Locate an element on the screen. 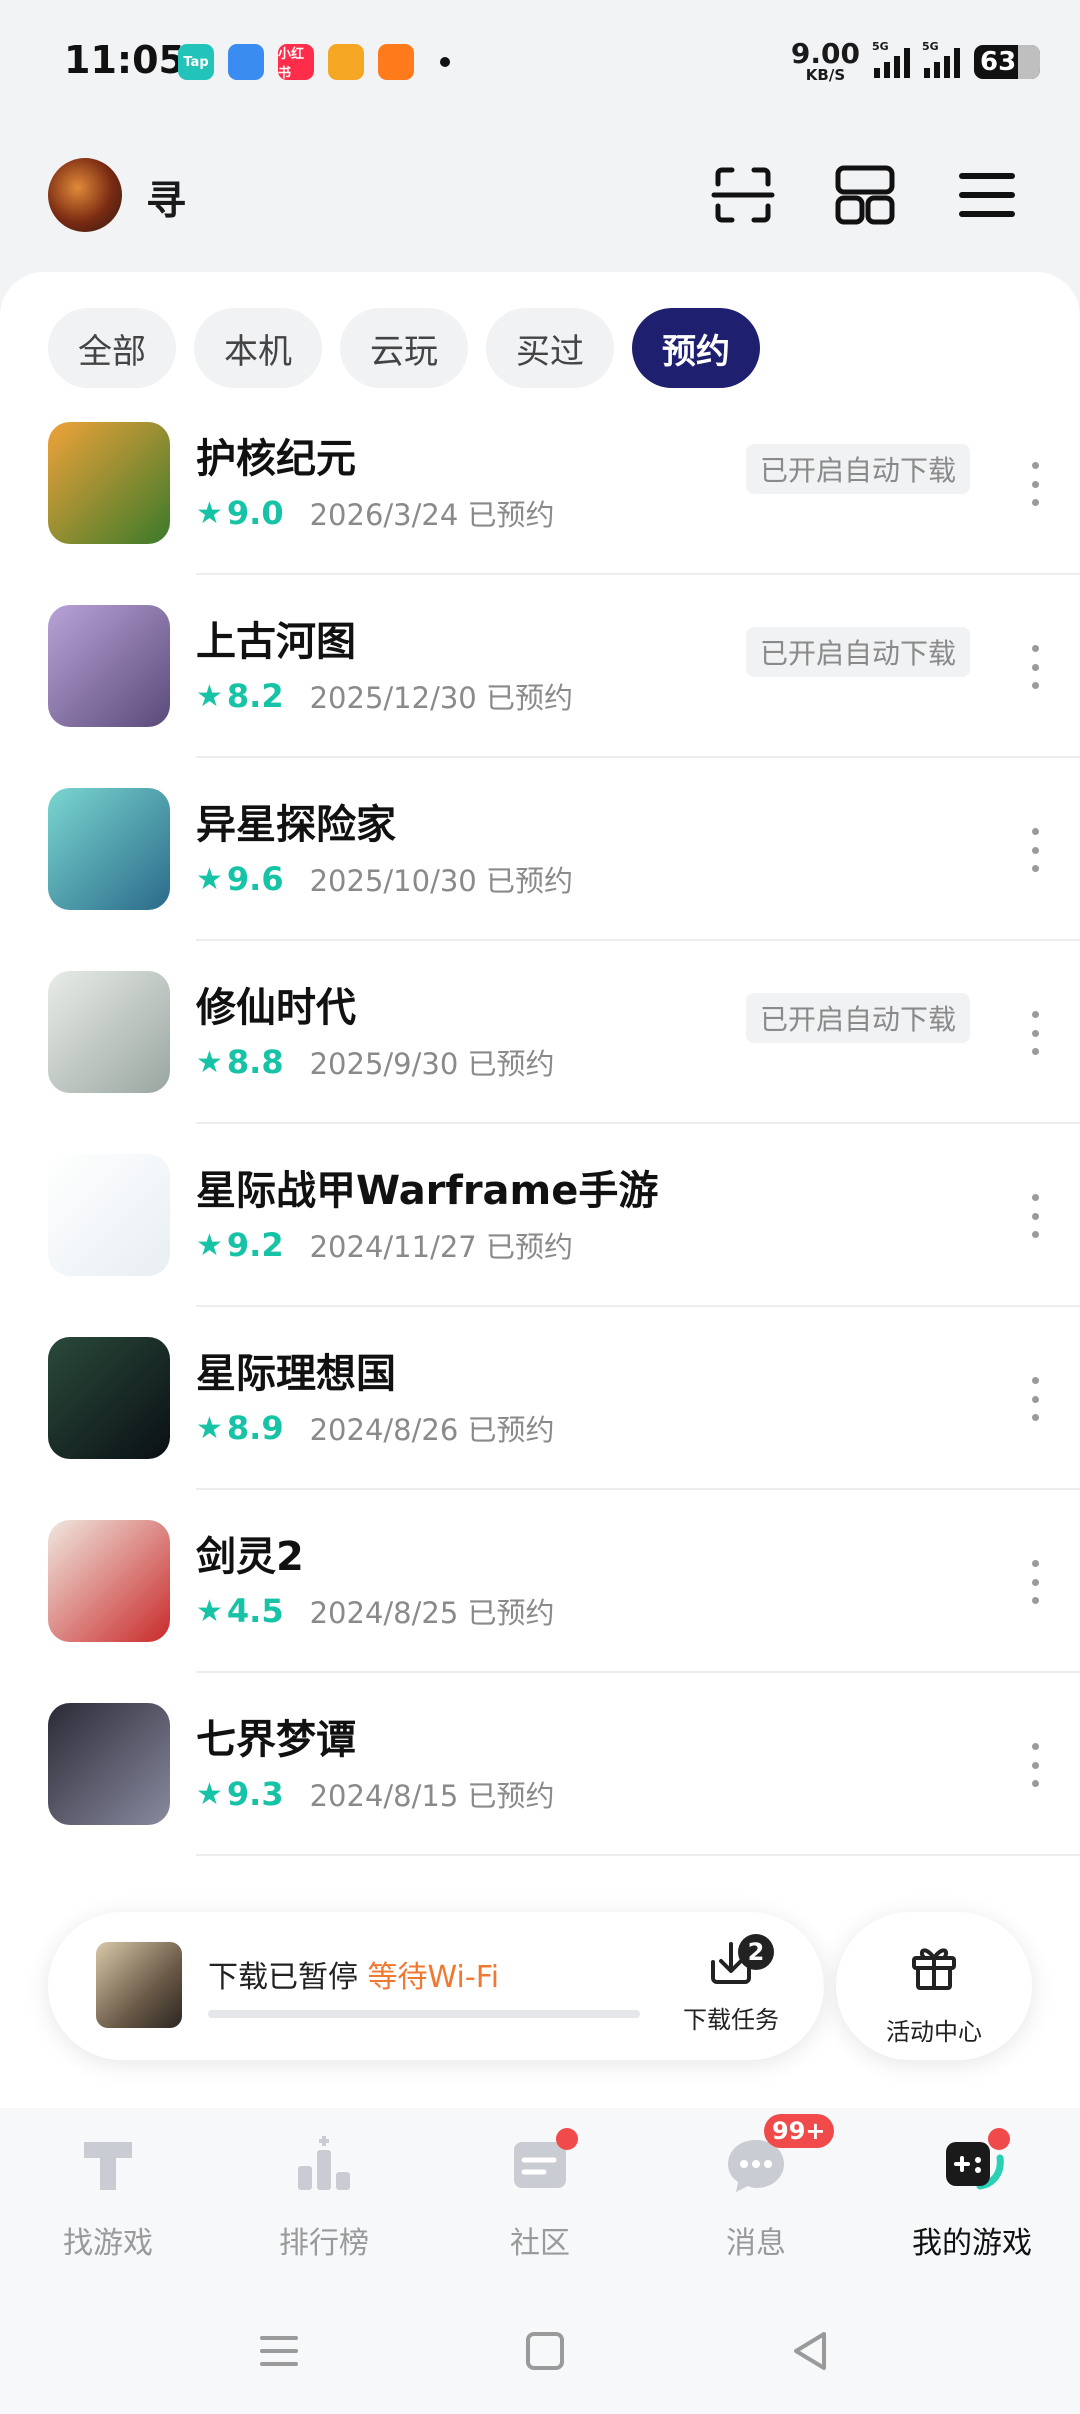 The height and width of the screenshot is (2414, 1080). home-icon is located at coordinates (545, 2351).